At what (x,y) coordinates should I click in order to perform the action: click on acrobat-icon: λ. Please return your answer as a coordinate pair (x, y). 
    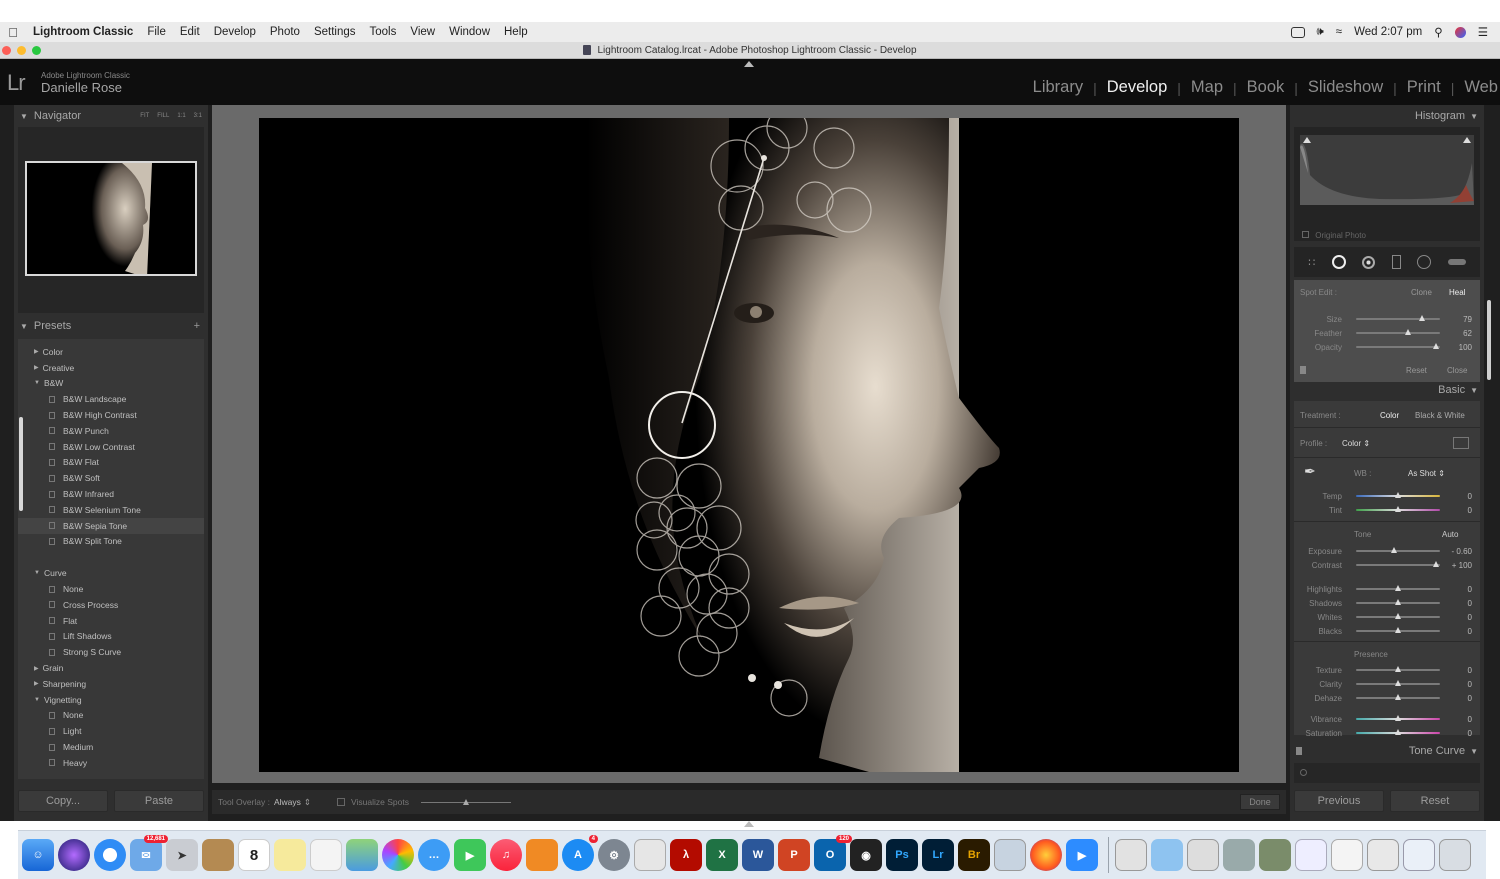
    Looking at the image, I should click on (686, 855).